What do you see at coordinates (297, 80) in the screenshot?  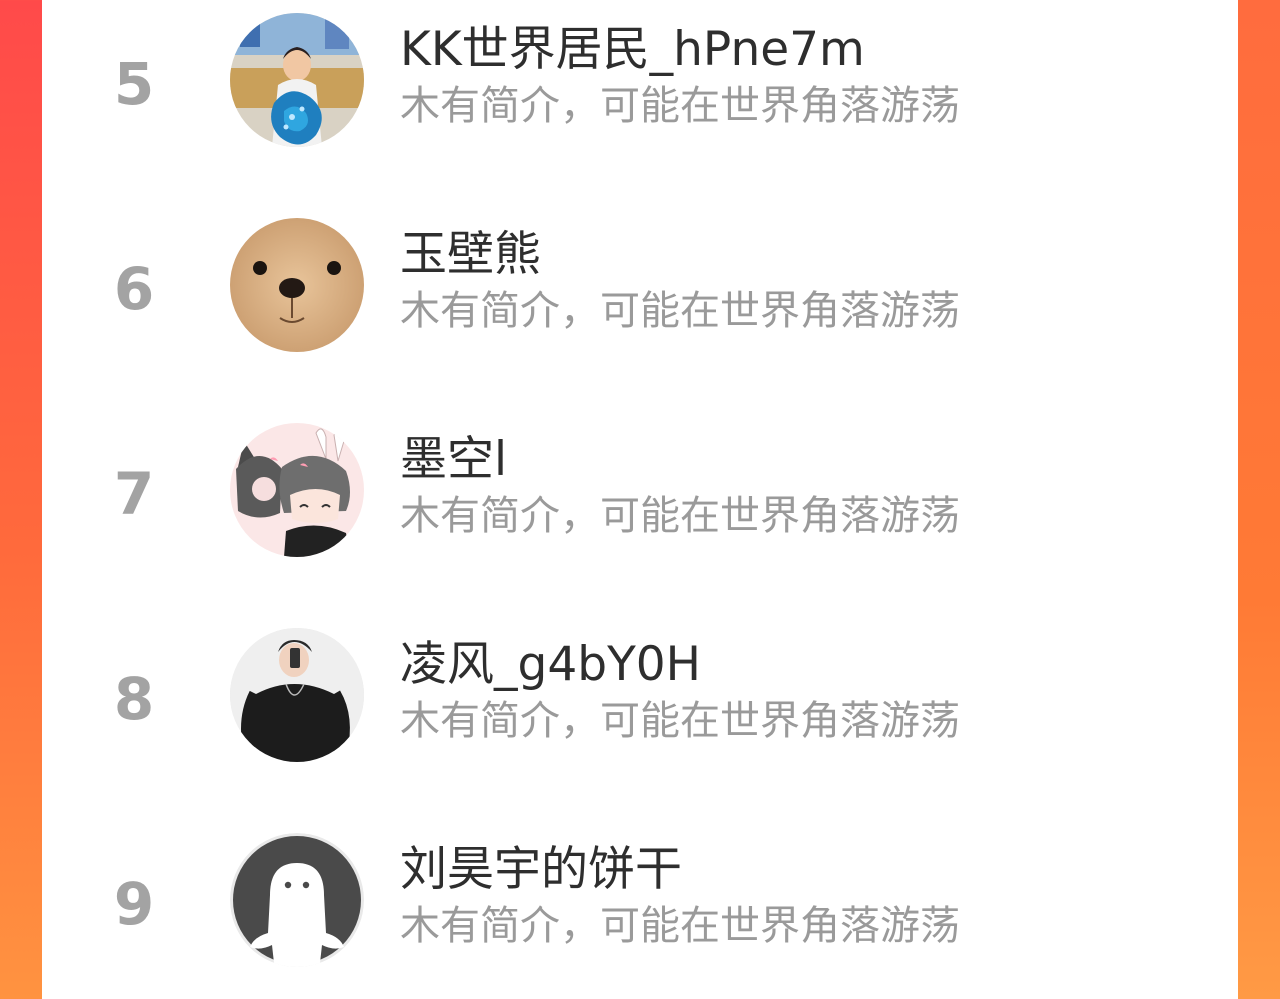 I see `kid-with-balloon-avatar-icon` at bounding box center [297, 80].